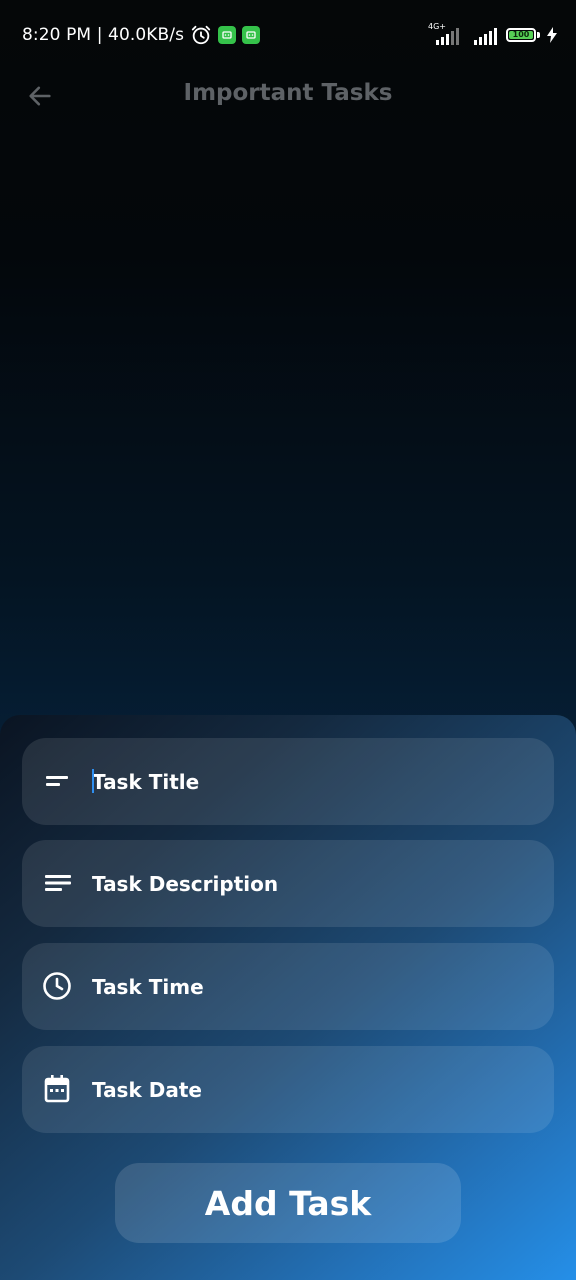 The image size is (576, 1280). Describe the element at coordinates (57, 986) in the screenshot. I see `clock-icon` at that location.